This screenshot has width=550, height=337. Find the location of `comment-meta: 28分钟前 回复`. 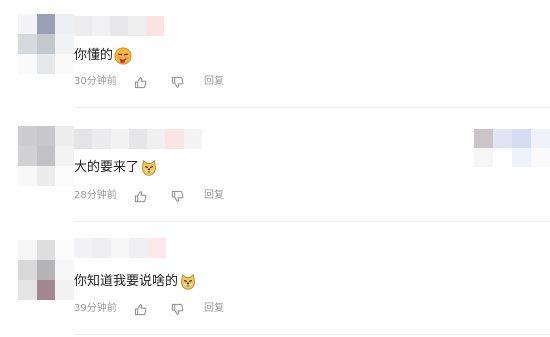

comment-meta: 28分钟前 回复 is located at coordinates (149, 196).